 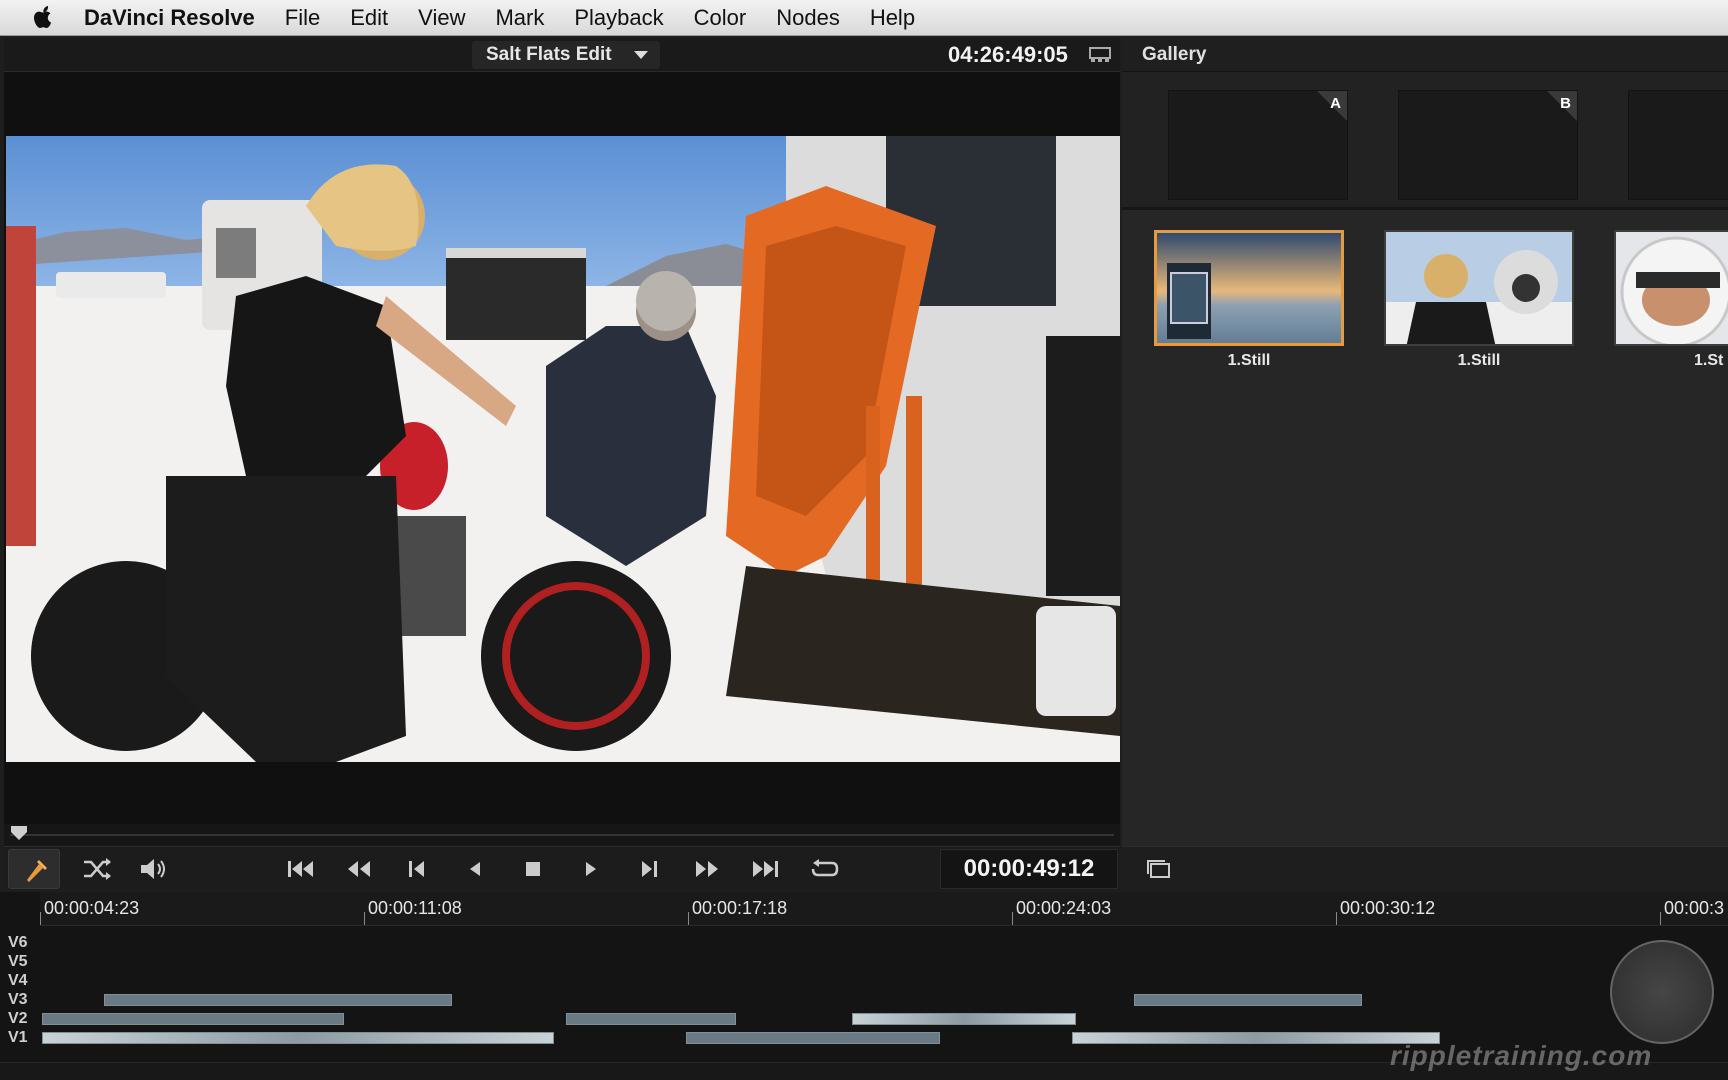 What do you see at coordinates (1159, 869) in the screenshot?
I see `gallery-view-icon` at bounding box center [1159, 869].